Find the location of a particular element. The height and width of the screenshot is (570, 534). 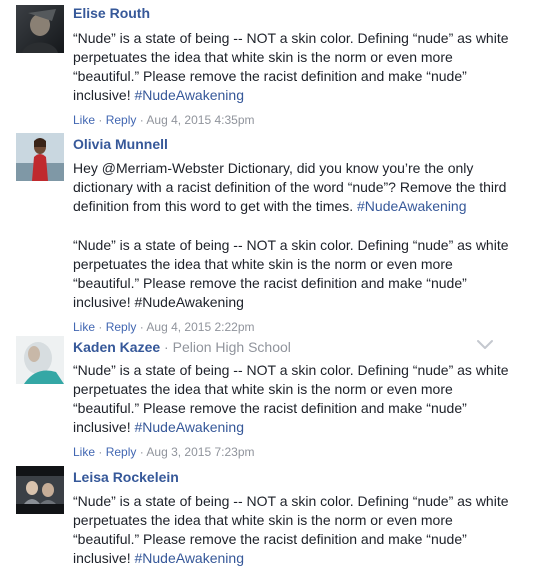

author-name: Olivia Munnell is located at coordinates (120, 144).